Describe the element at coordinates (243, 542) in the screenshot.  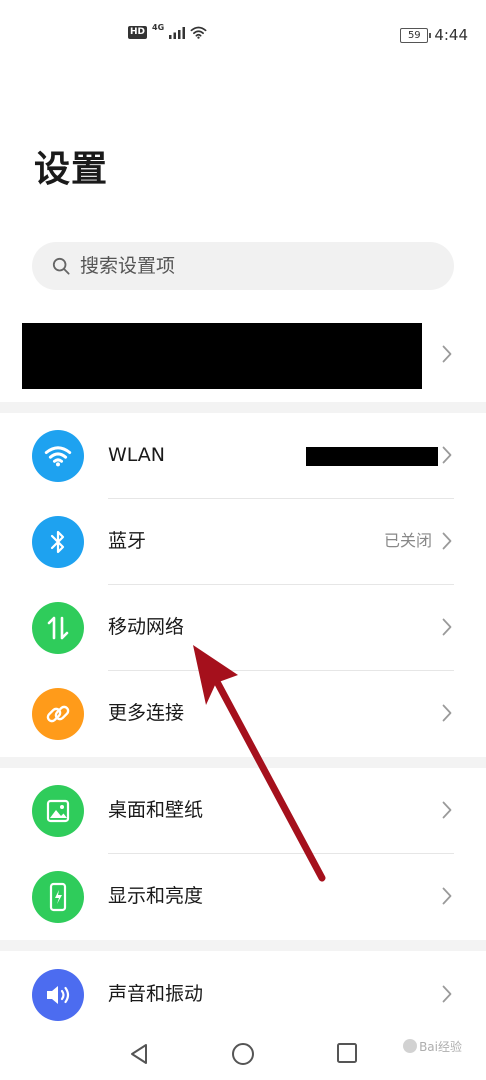
I see `setting-bluetooth: 蓝牙 已关闭` at that location.